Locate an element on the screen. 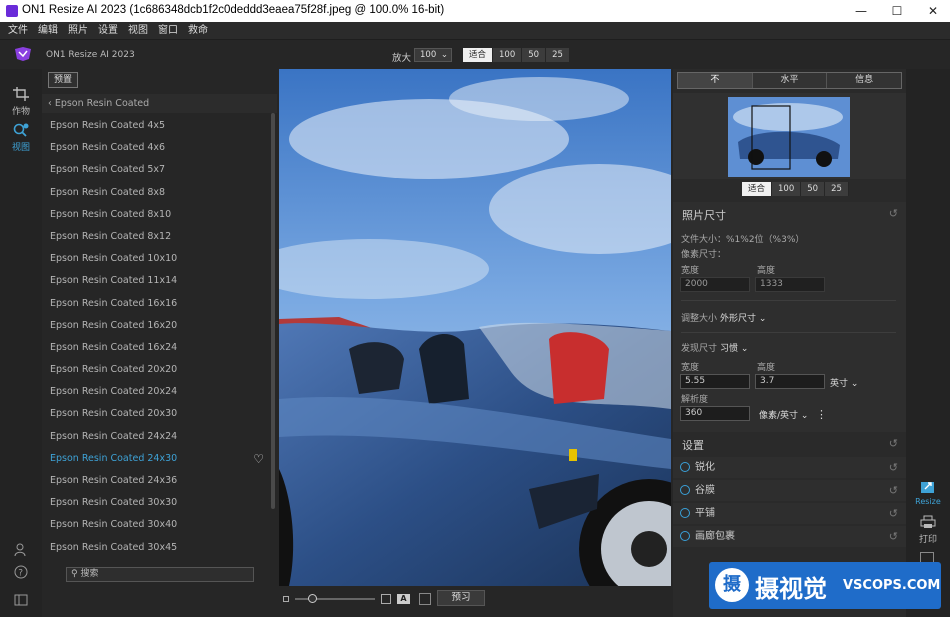 The image size is (950, 617). preset-item: Epson Resin Coated 16x16 is located at coordinates (156, 304).